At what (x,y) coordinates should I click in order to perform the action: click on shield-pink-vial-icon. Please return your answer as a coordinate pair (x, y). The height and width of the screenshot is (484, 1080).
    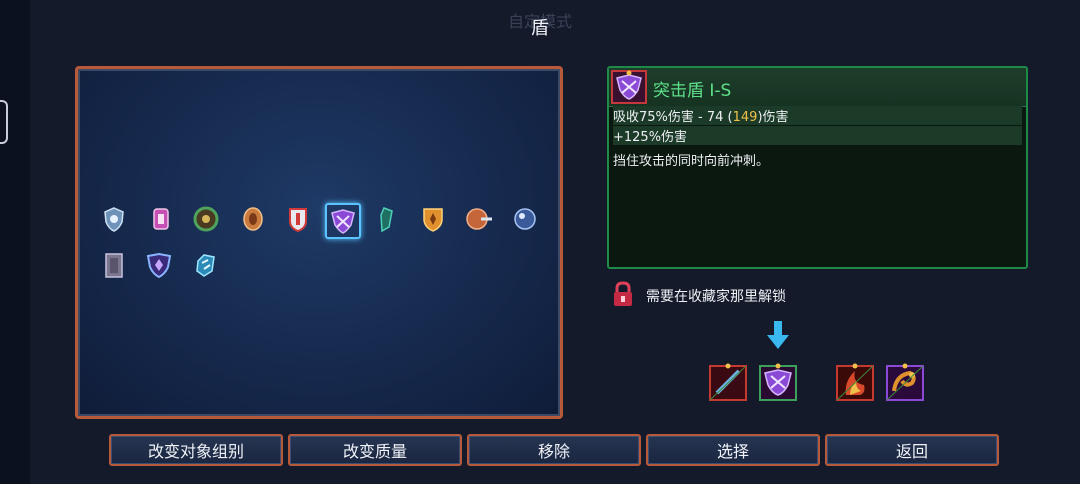
    Looking at the image, I should click on (161, 219).